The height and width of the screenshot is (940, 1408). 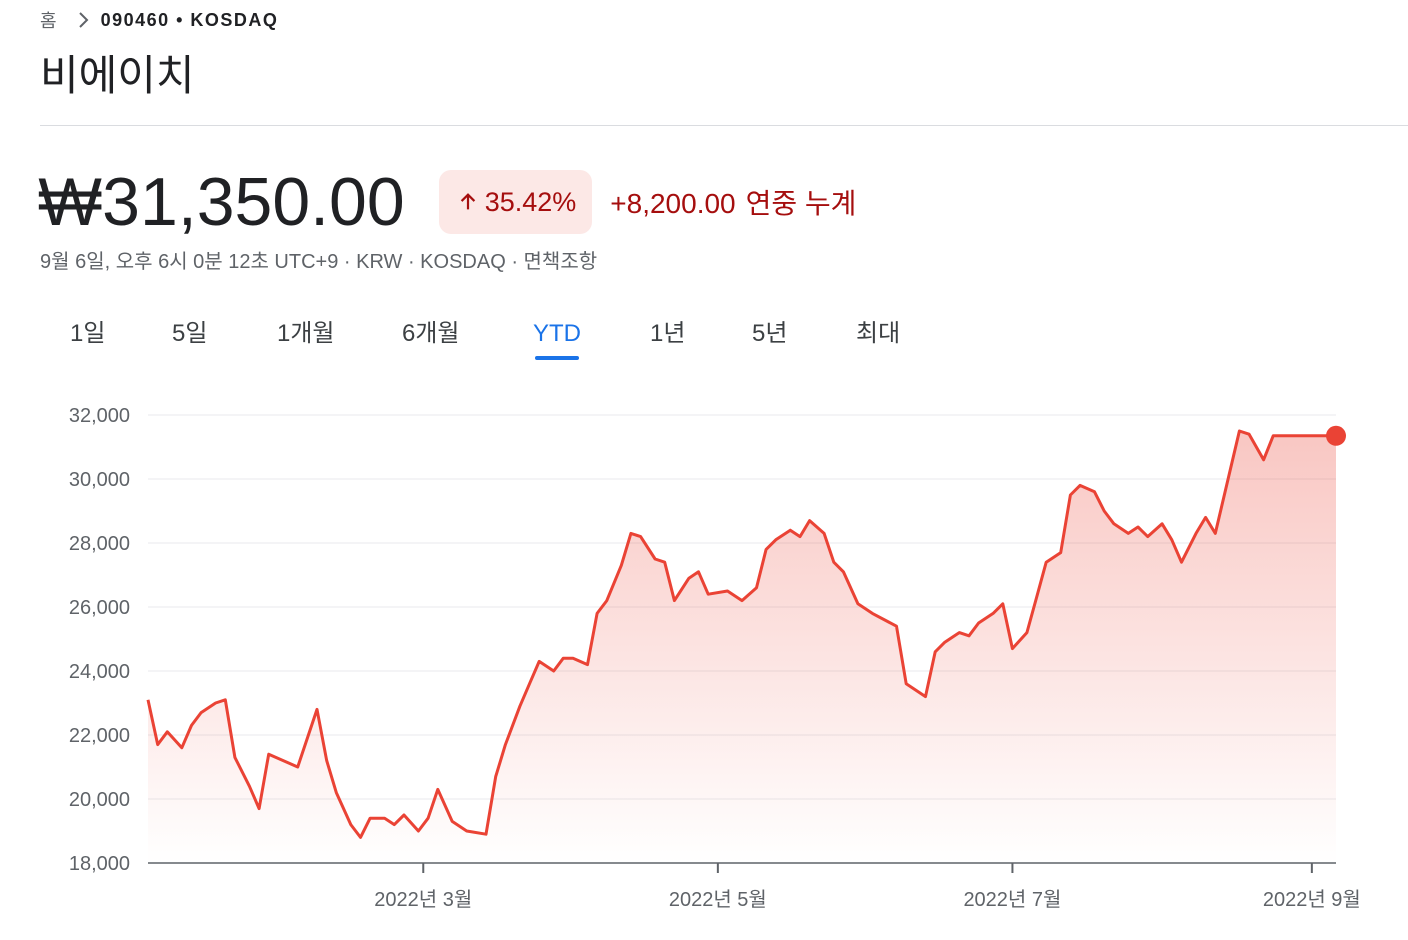 I want to click on active-tab-indicator, so click(x=557, y=358).